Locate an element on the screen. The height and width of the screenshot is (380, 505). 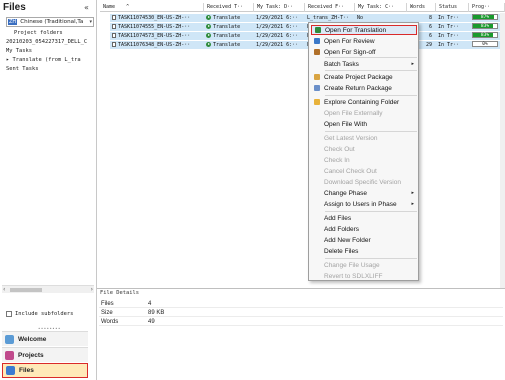
menu-item-create-return-package: Create Return Package is located at coordinates (364, 88).